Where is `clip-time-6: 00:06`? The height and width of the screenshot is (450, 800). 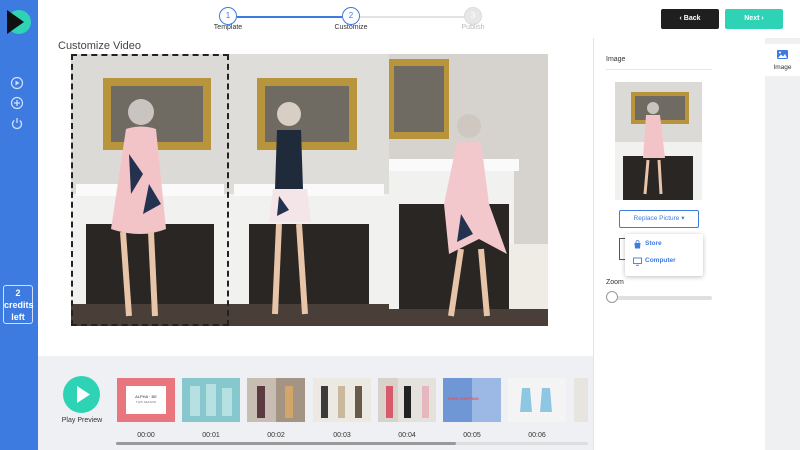 clip-time-6: 00:06 is located at coordinates (537, 435).